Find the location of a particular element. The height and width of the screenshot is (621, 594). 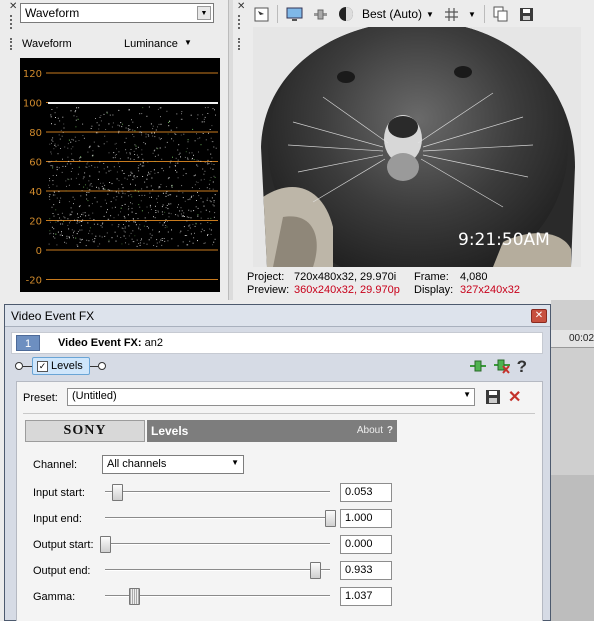

gamma-slider is located at coordinates (217, 596).